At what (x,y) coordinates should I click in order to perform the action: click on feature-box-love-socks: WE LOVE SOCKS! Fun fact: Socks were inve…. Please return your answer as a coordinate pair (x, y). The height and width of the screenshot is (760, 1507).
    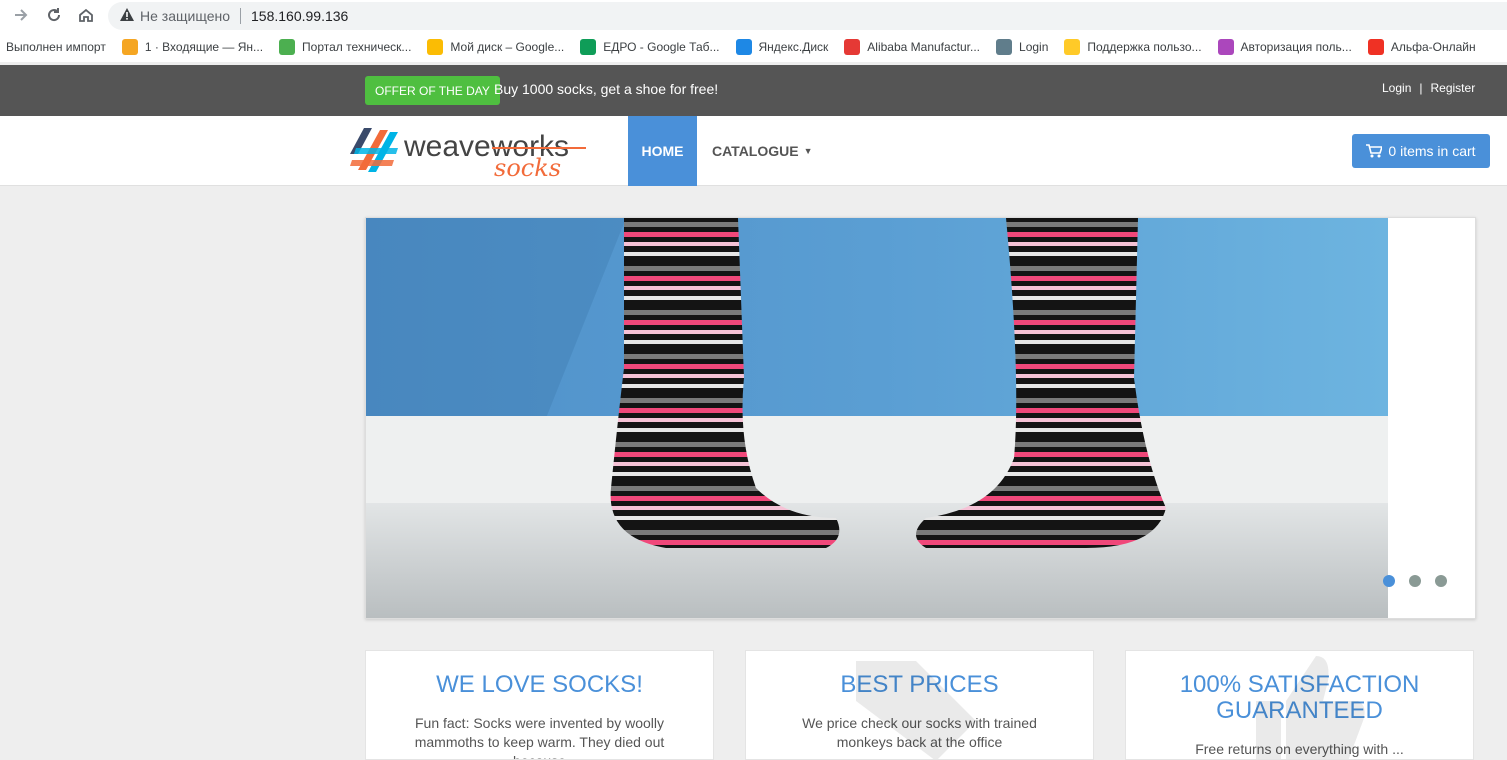
    Looking at the image, I should click on (539, 705).